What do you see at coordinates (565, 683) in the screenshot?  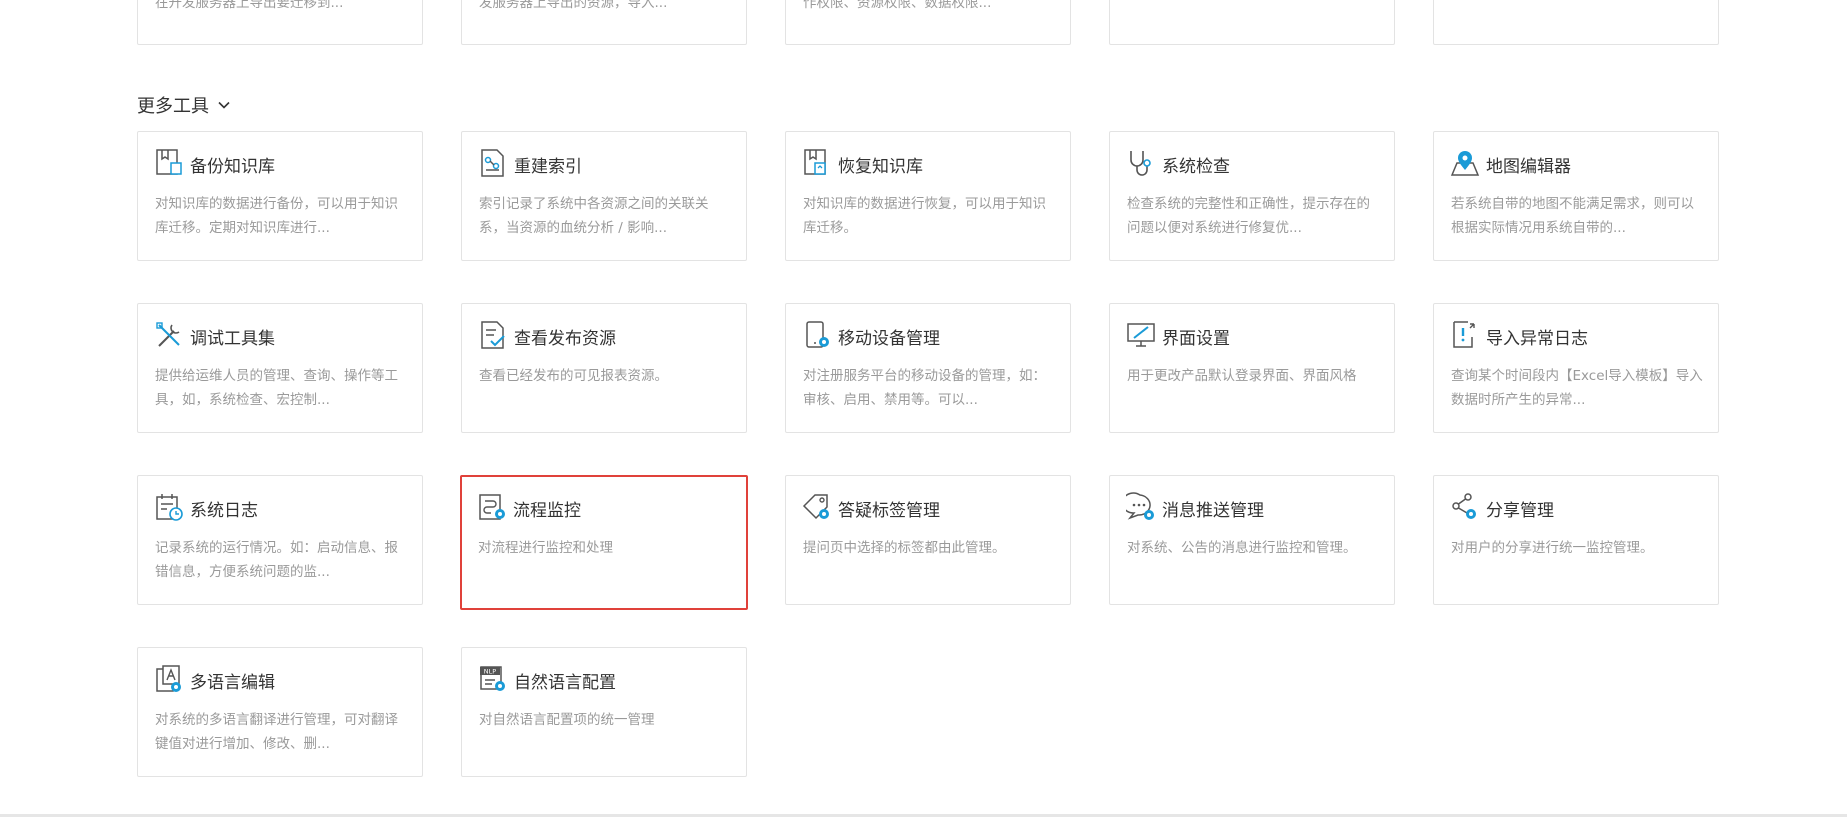 I see `tool-title: 自然语言配置` at bounding box center [565, 683].